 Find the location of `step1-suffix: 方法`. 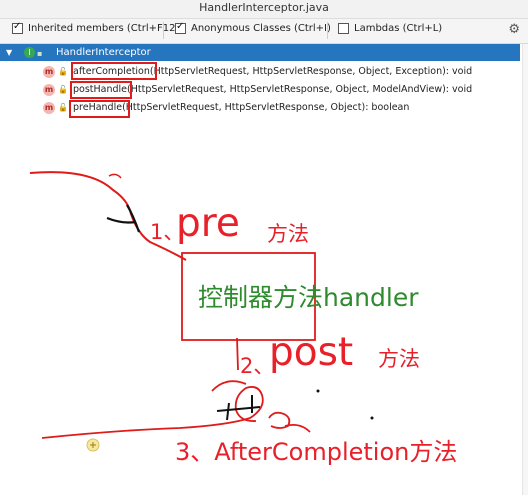

step1-suffix: 方法 is located at coordinates (288, 234).